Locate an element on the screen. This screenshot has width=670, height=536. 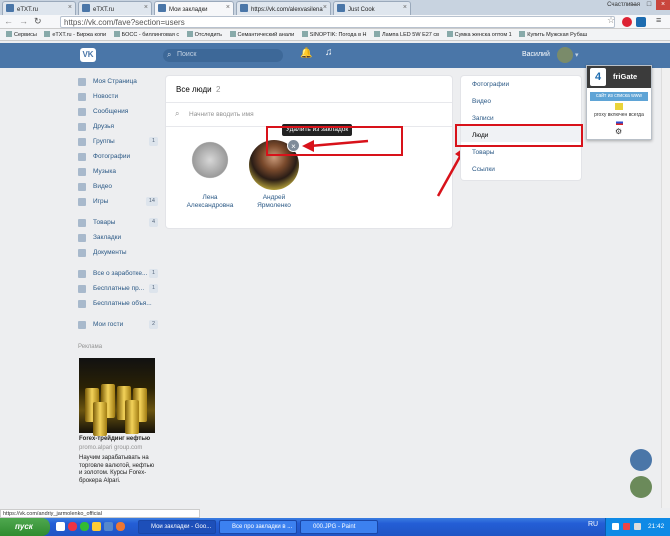
scrollbar is located at coordinates (665, 288).